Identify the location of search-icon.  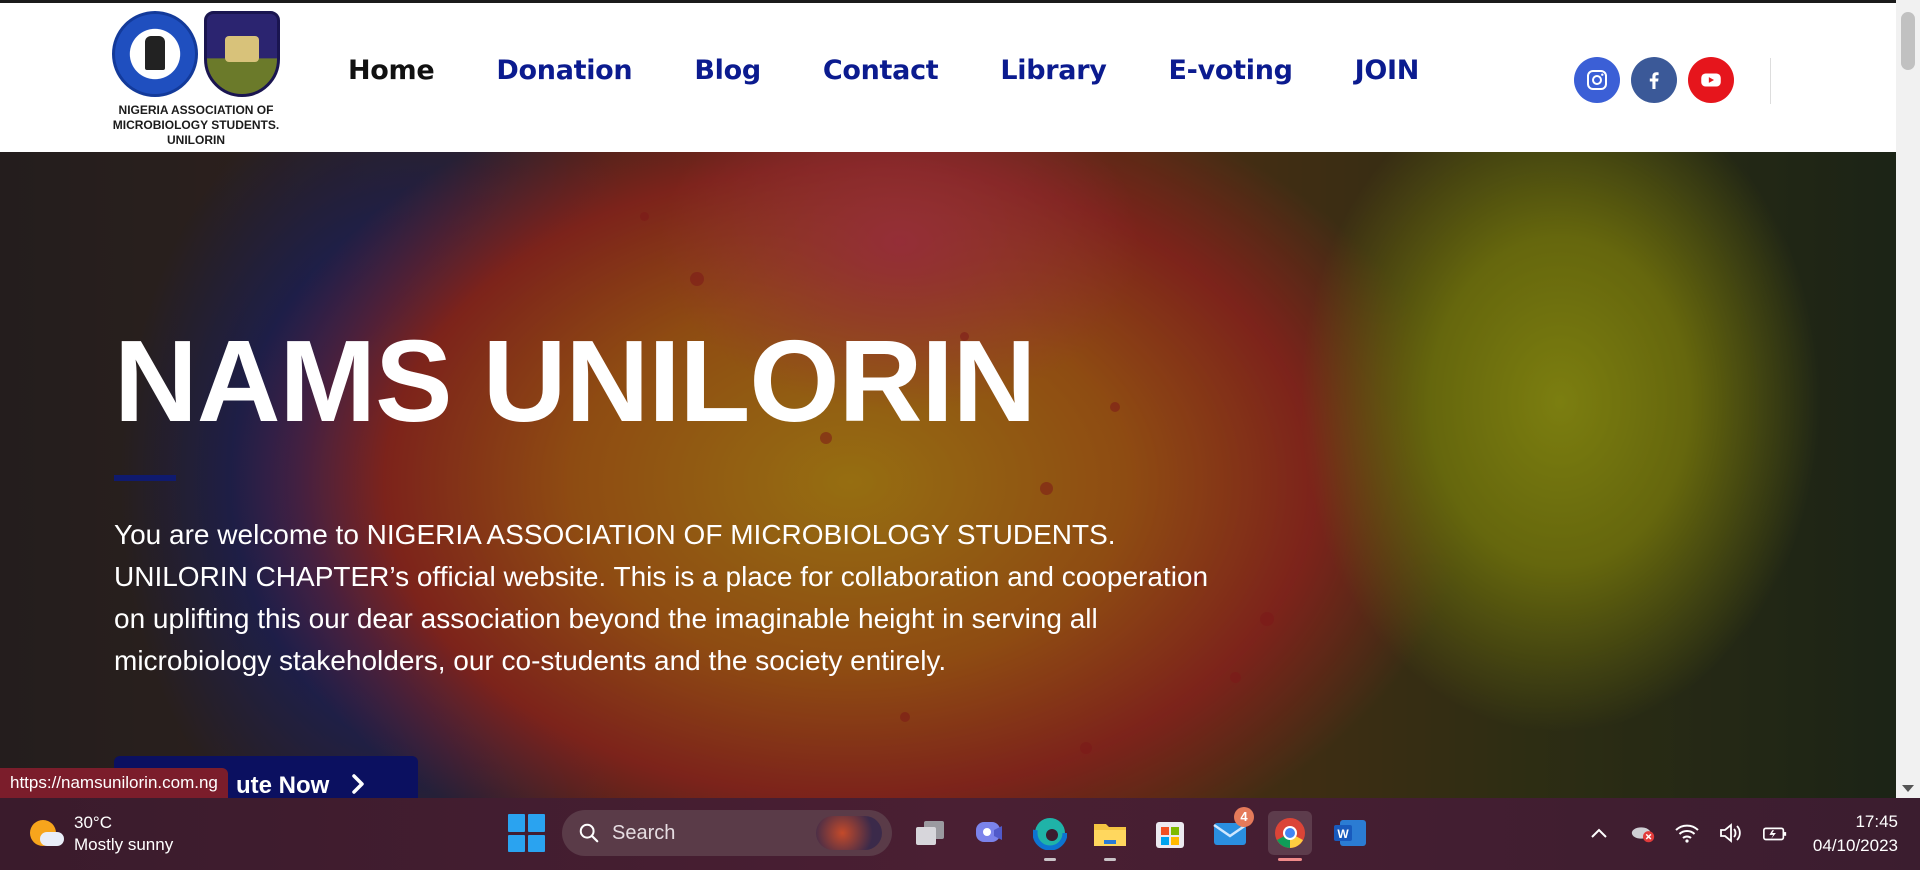
(589, 833).